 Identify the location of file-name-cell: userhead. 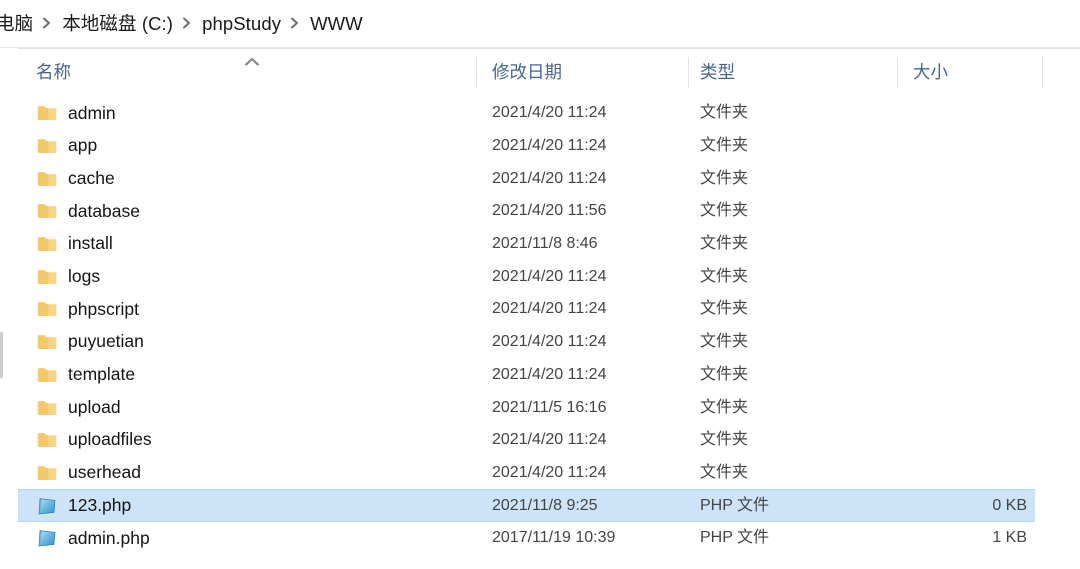
(88, 473).